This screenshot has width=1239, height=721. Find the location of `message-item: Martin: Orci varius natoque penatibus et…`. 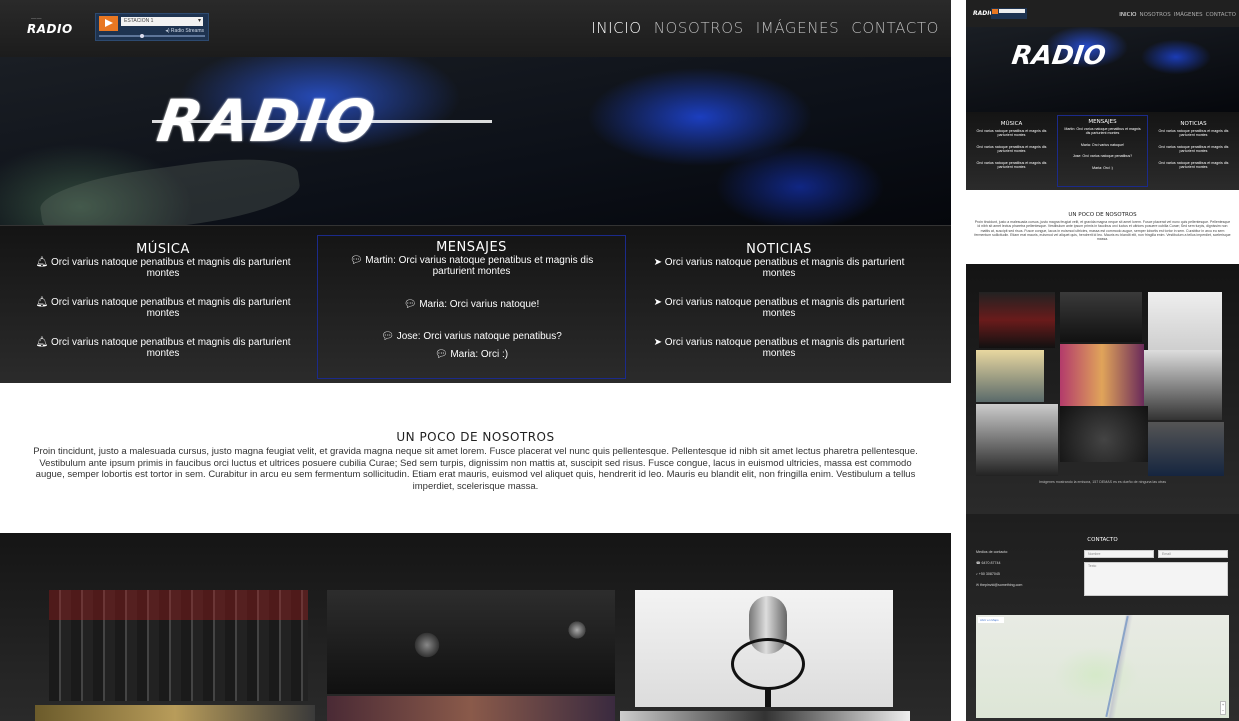

message-item: Martin: Orci varius natoque penatibus et… is located at coordinates (1102, 131).